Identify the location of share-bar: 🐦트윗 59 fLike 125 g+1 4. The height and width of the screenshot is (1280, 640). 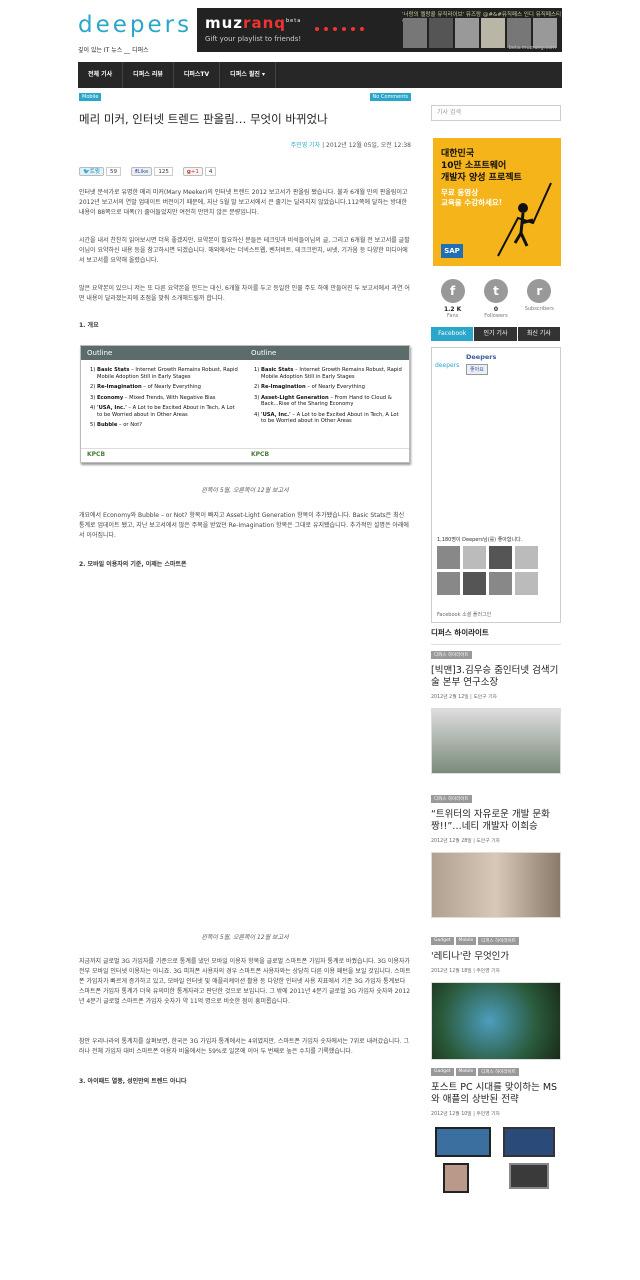
(148, 171).